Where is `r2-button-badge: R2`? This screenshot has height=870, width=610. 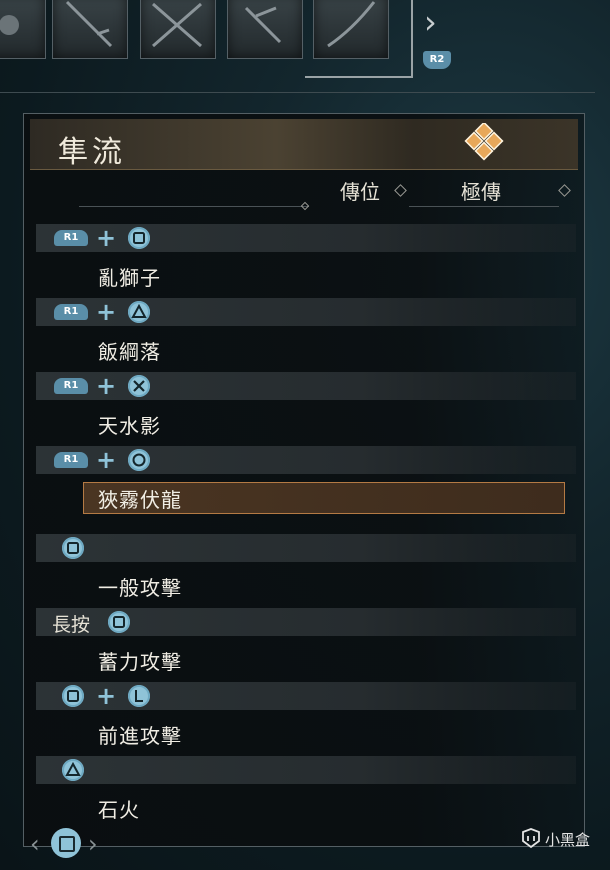
r2-button-badge: R2 is located at coordinates (437, 60).